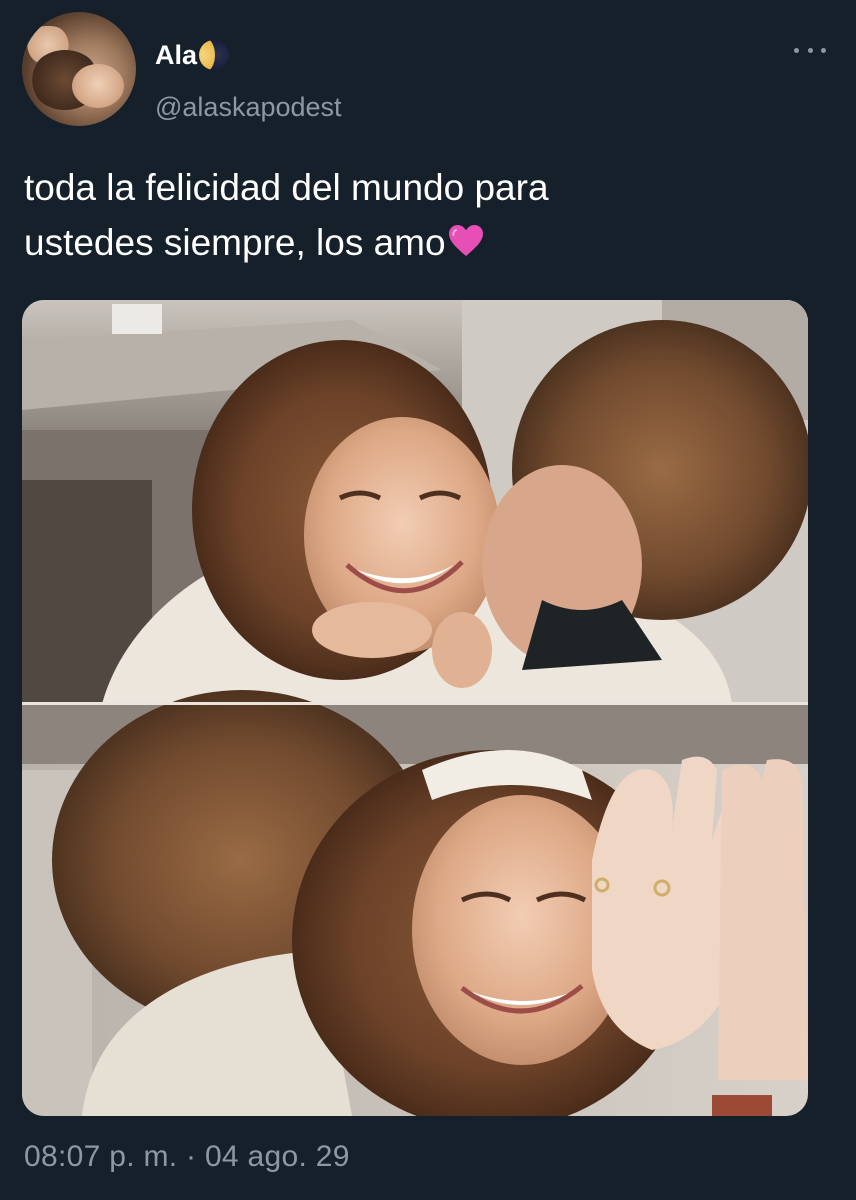  I want to click on tweet-text-line-2: ustedes siempre, los amo, so click(414, 242).